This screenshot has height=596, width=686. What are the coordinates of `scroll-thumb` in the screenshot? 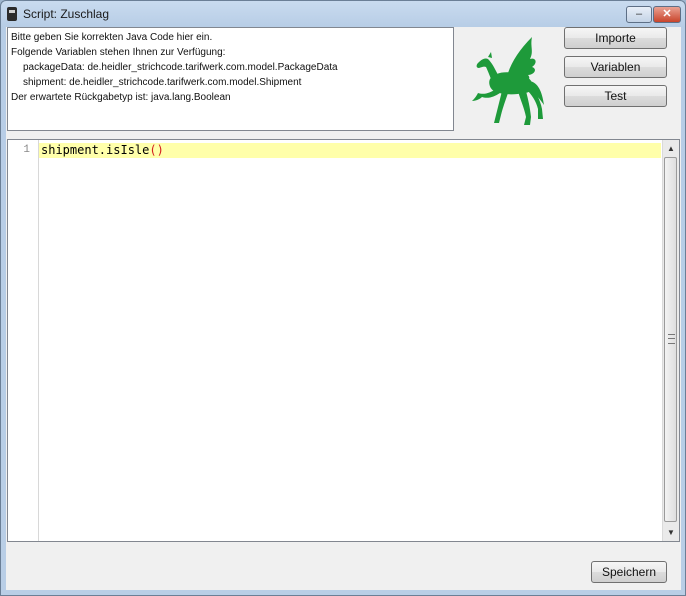 It's located at (670, 339).